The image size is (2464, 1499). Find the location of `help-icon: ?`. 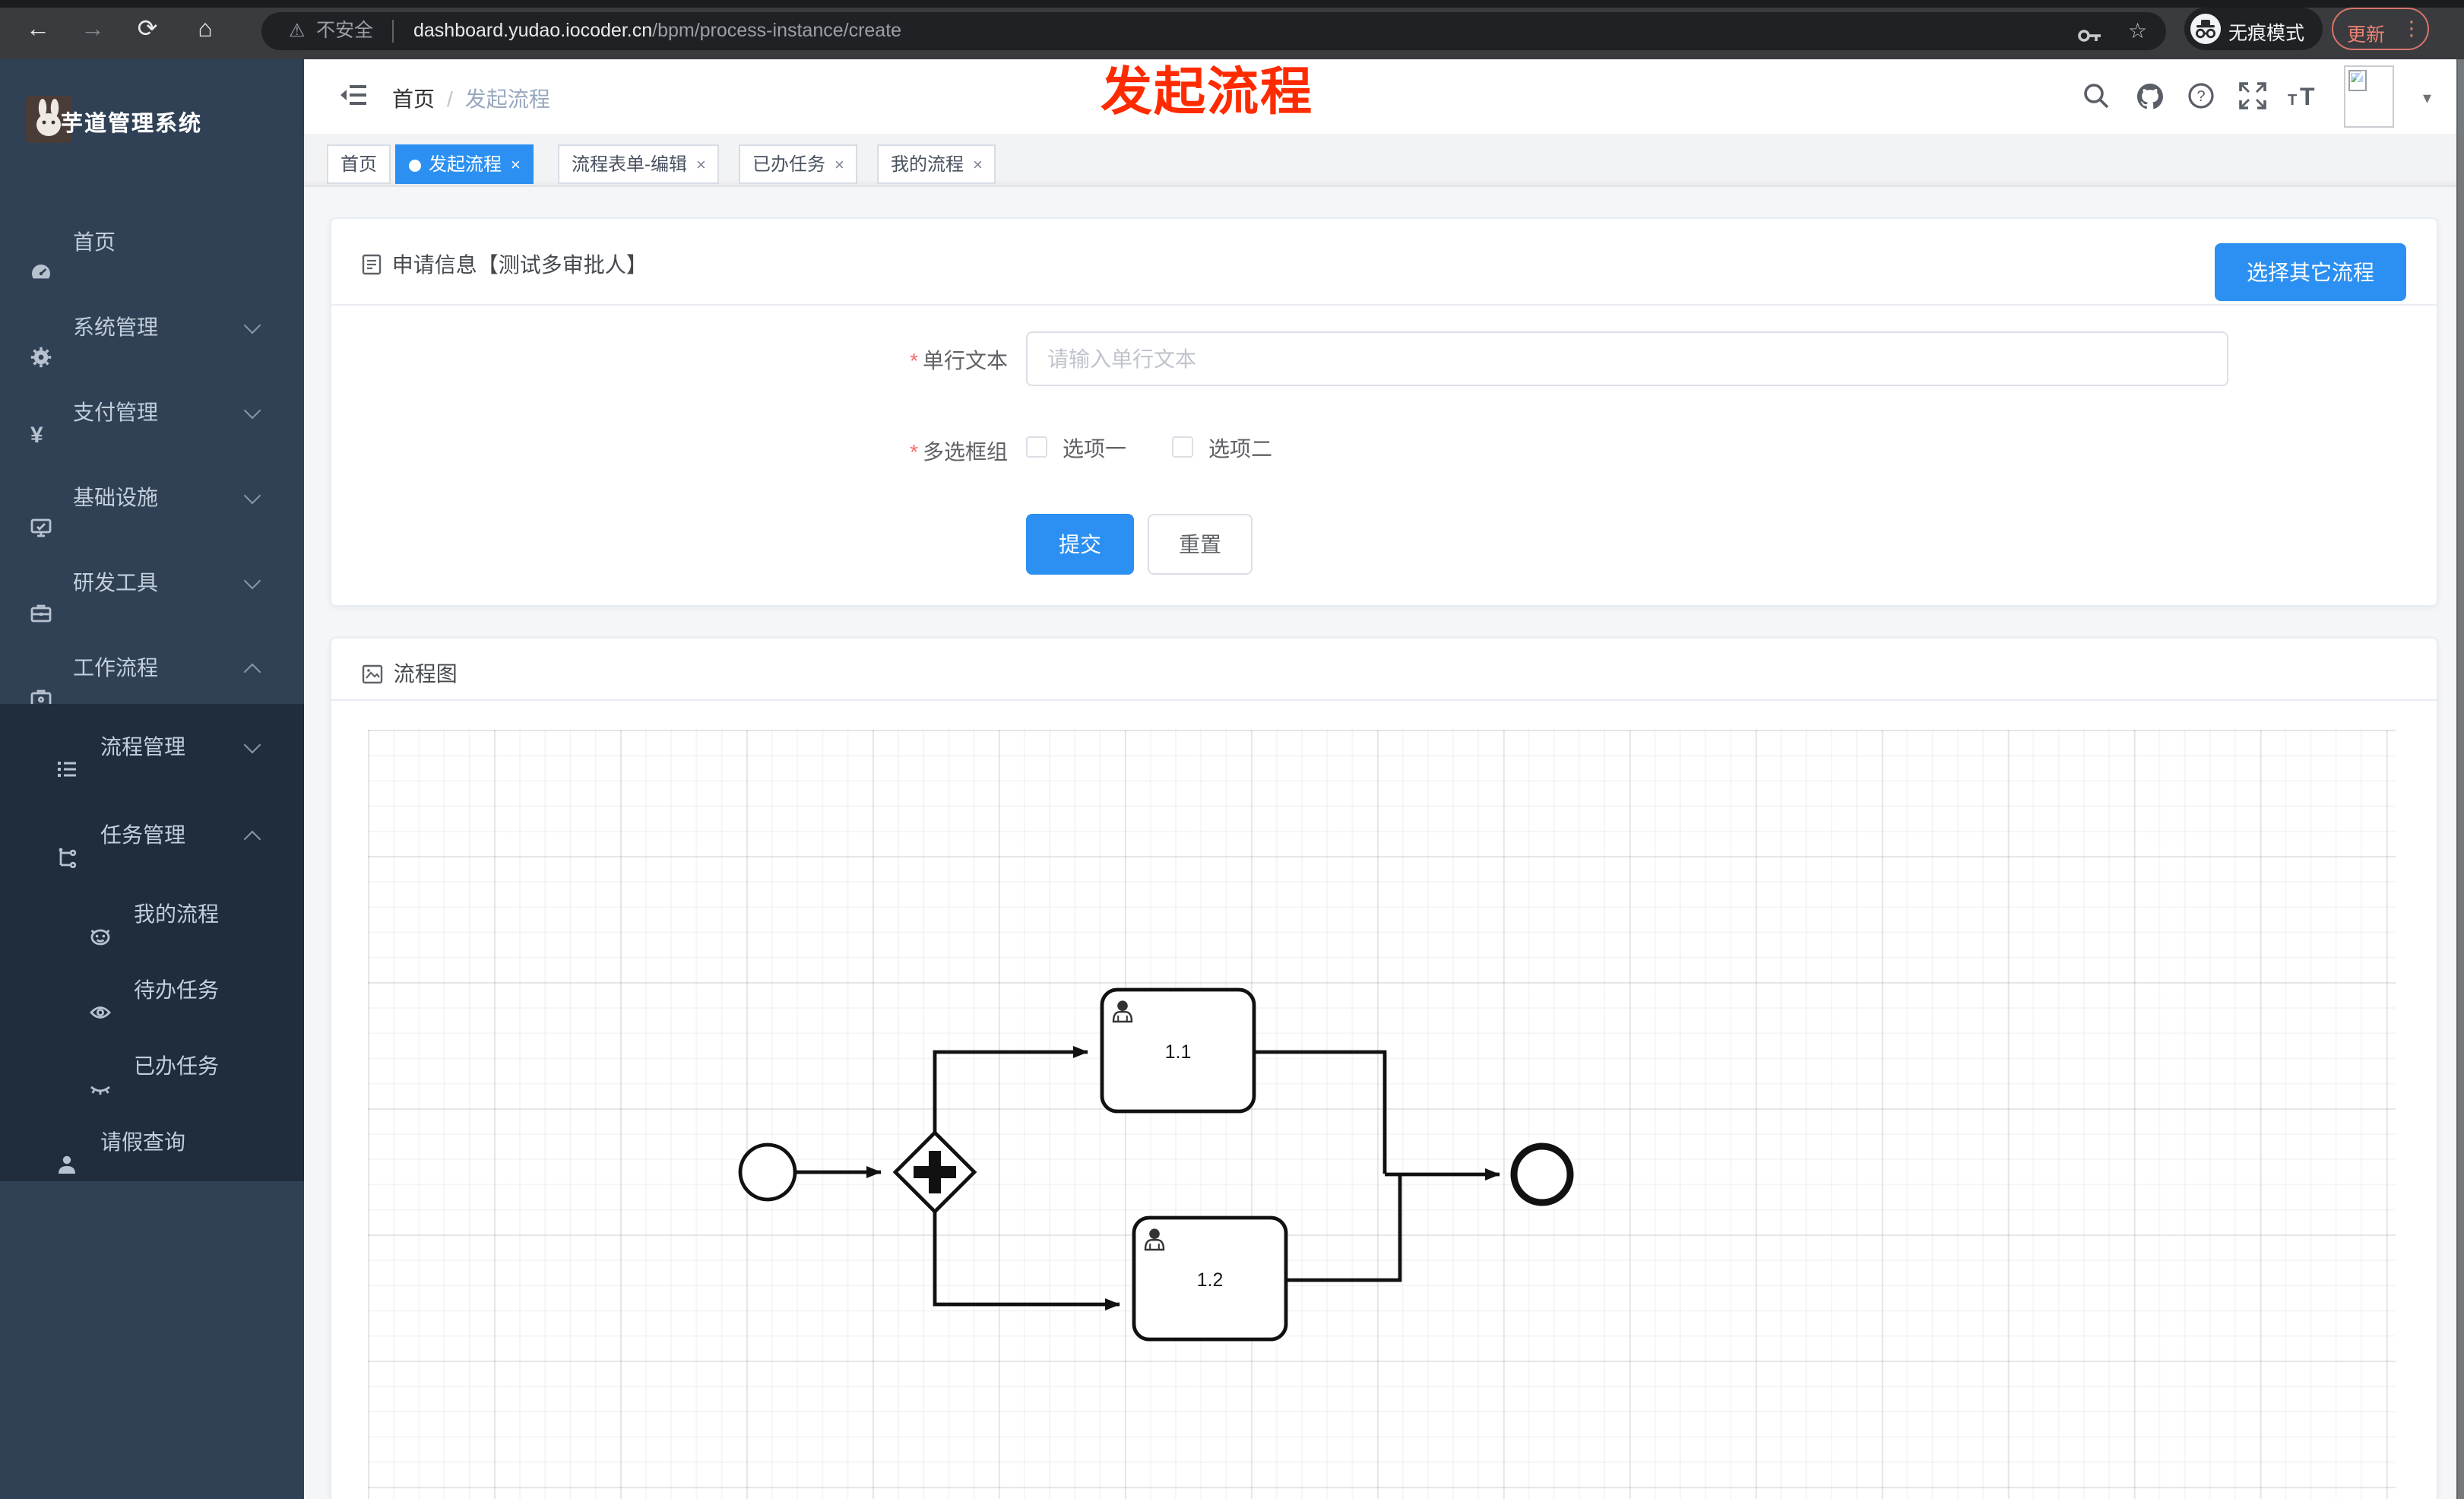

help-icon: ? is located at coordinates (2201, 98).